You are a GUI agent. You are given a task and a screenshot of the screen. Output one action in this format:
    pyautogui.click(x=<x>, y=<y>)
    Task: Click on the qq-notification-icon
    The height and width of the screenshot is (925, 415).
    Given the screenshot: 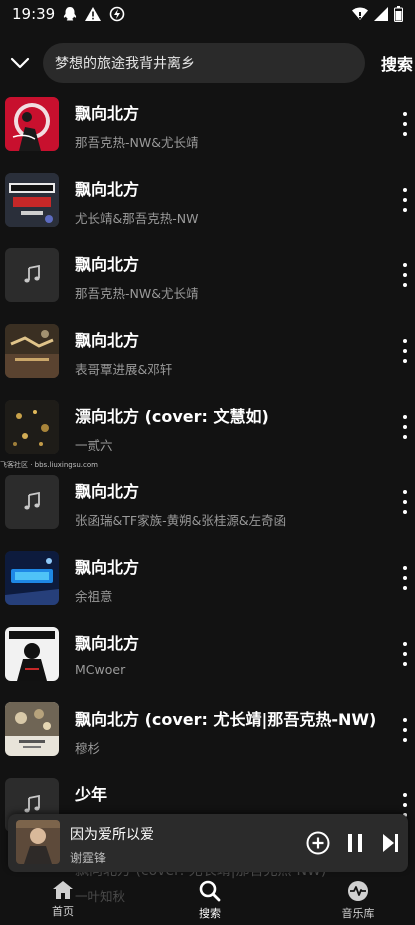 What is the action you would take?
    pyautogui.click(x=70, y=14)
    